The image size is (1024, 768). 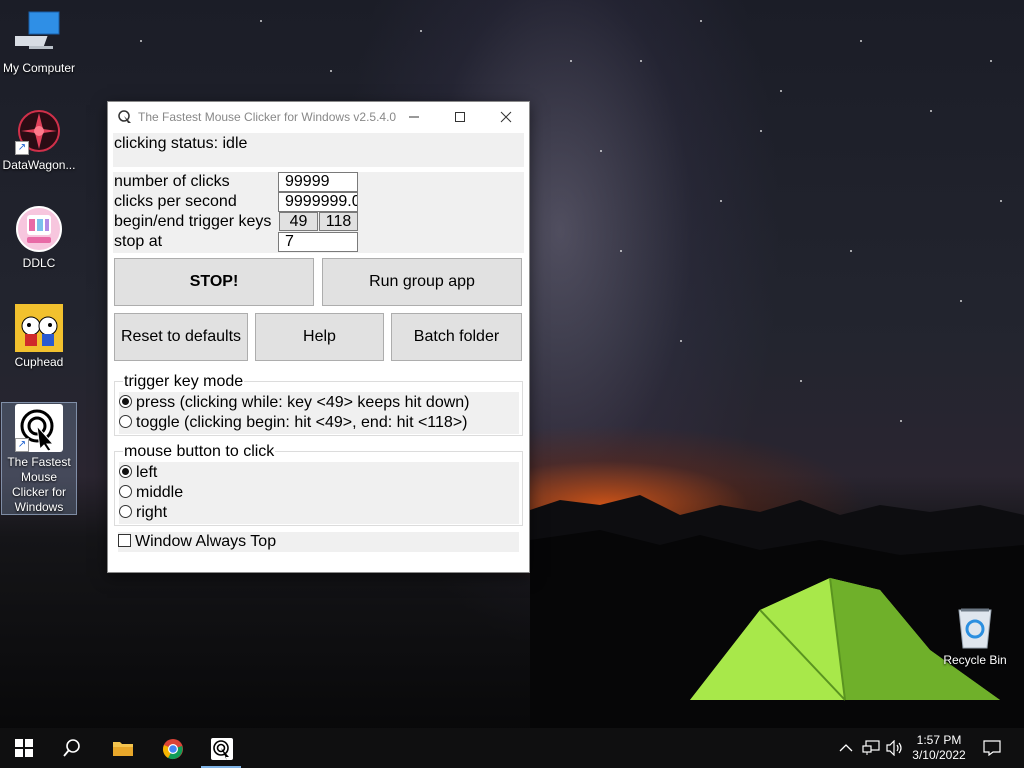 I want to click on batch-folder-button: Batch folder, so click(x=456, y=337).